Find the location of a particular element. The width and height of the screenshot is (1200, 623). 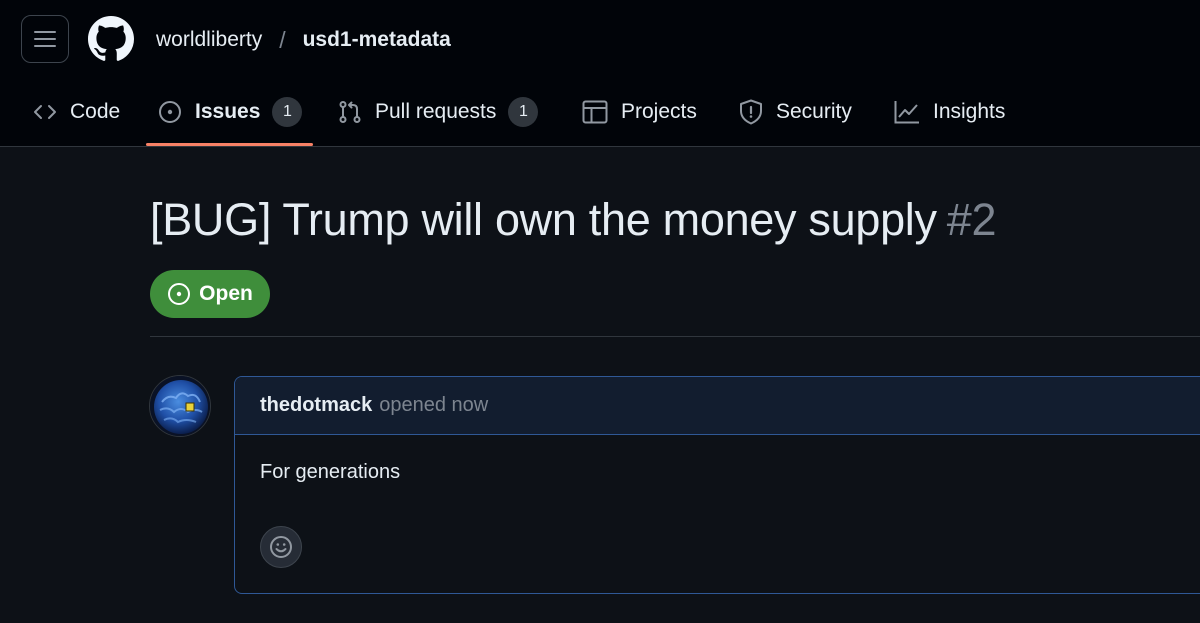

issue-title: [BUG] Trump will own the money supply #2 is located at coordinates (573, 220).